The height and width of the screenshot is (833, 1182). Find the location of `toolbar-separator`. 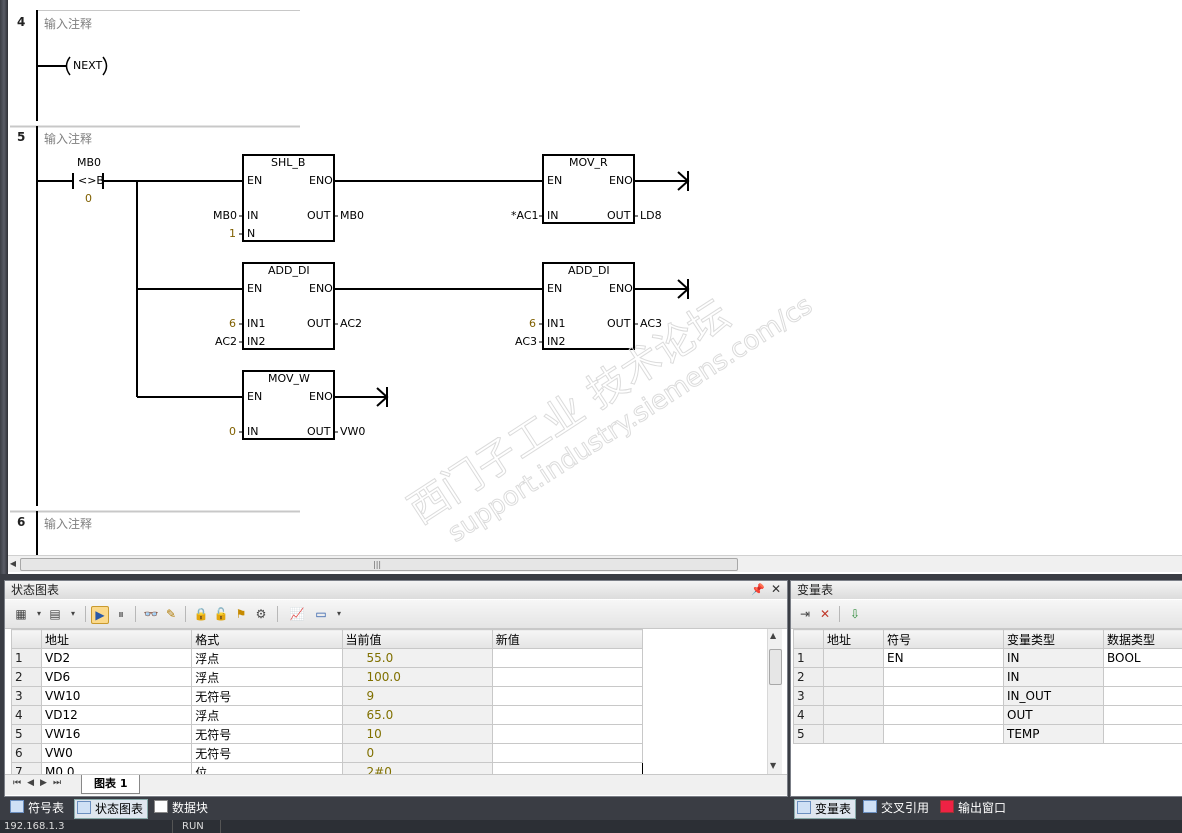

toolbar-separator is located at coordinates (185, 614).